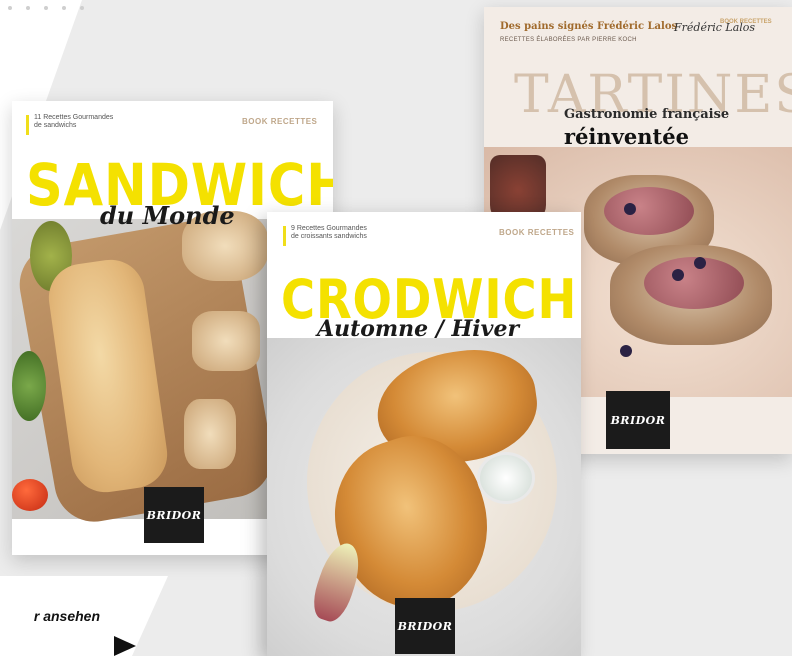 This screenshot has height=656, width=792. I want to click on crodwich-subtitle: Automne / Hiver, so click(418, 329).